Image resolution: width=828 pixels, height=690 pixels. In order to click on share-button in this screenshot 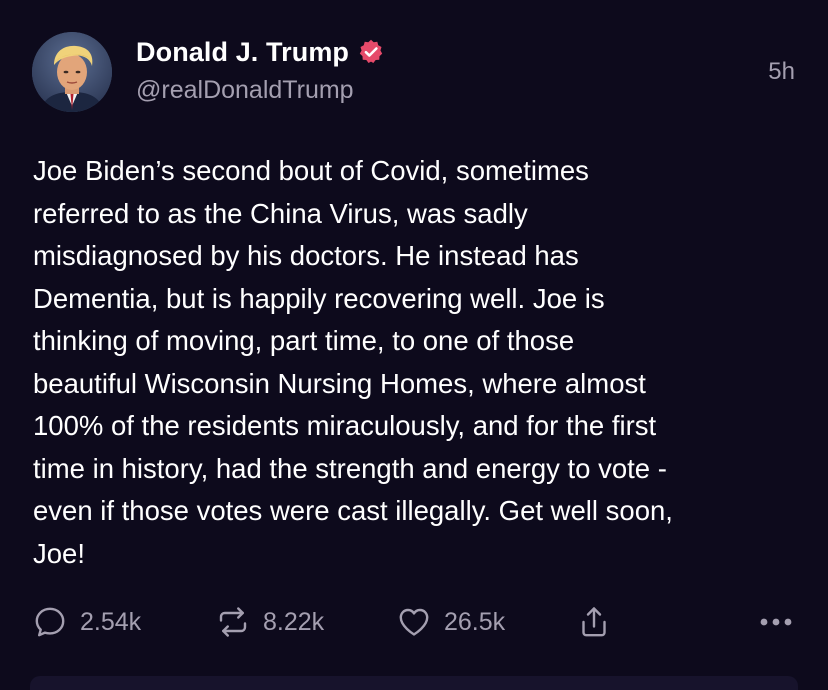, I will do `click(594, 622)`.